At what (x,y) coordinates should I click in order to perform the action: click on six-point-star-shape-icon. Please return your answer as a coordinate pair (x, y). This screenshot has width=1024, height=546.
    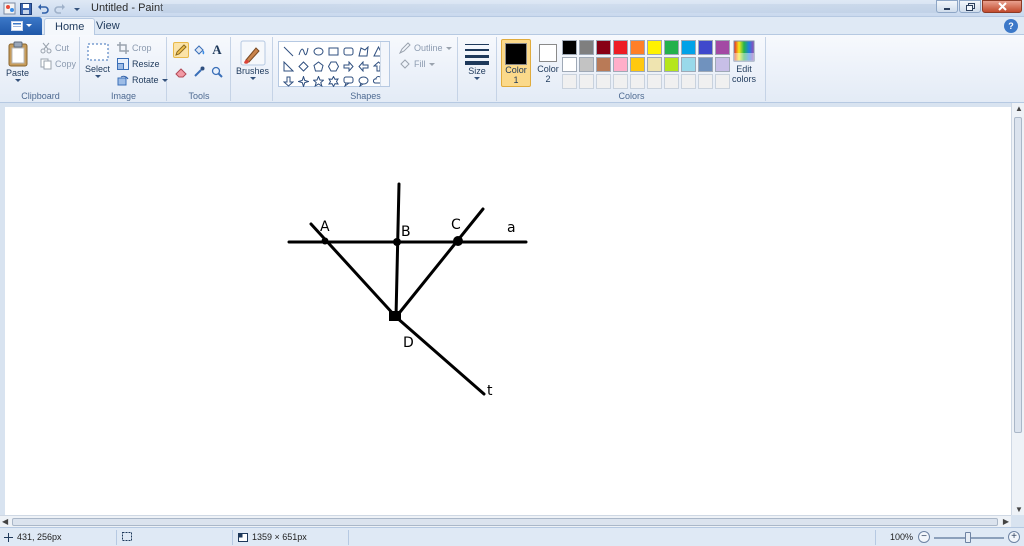
    Looking at the image, I should click on (333, 81).